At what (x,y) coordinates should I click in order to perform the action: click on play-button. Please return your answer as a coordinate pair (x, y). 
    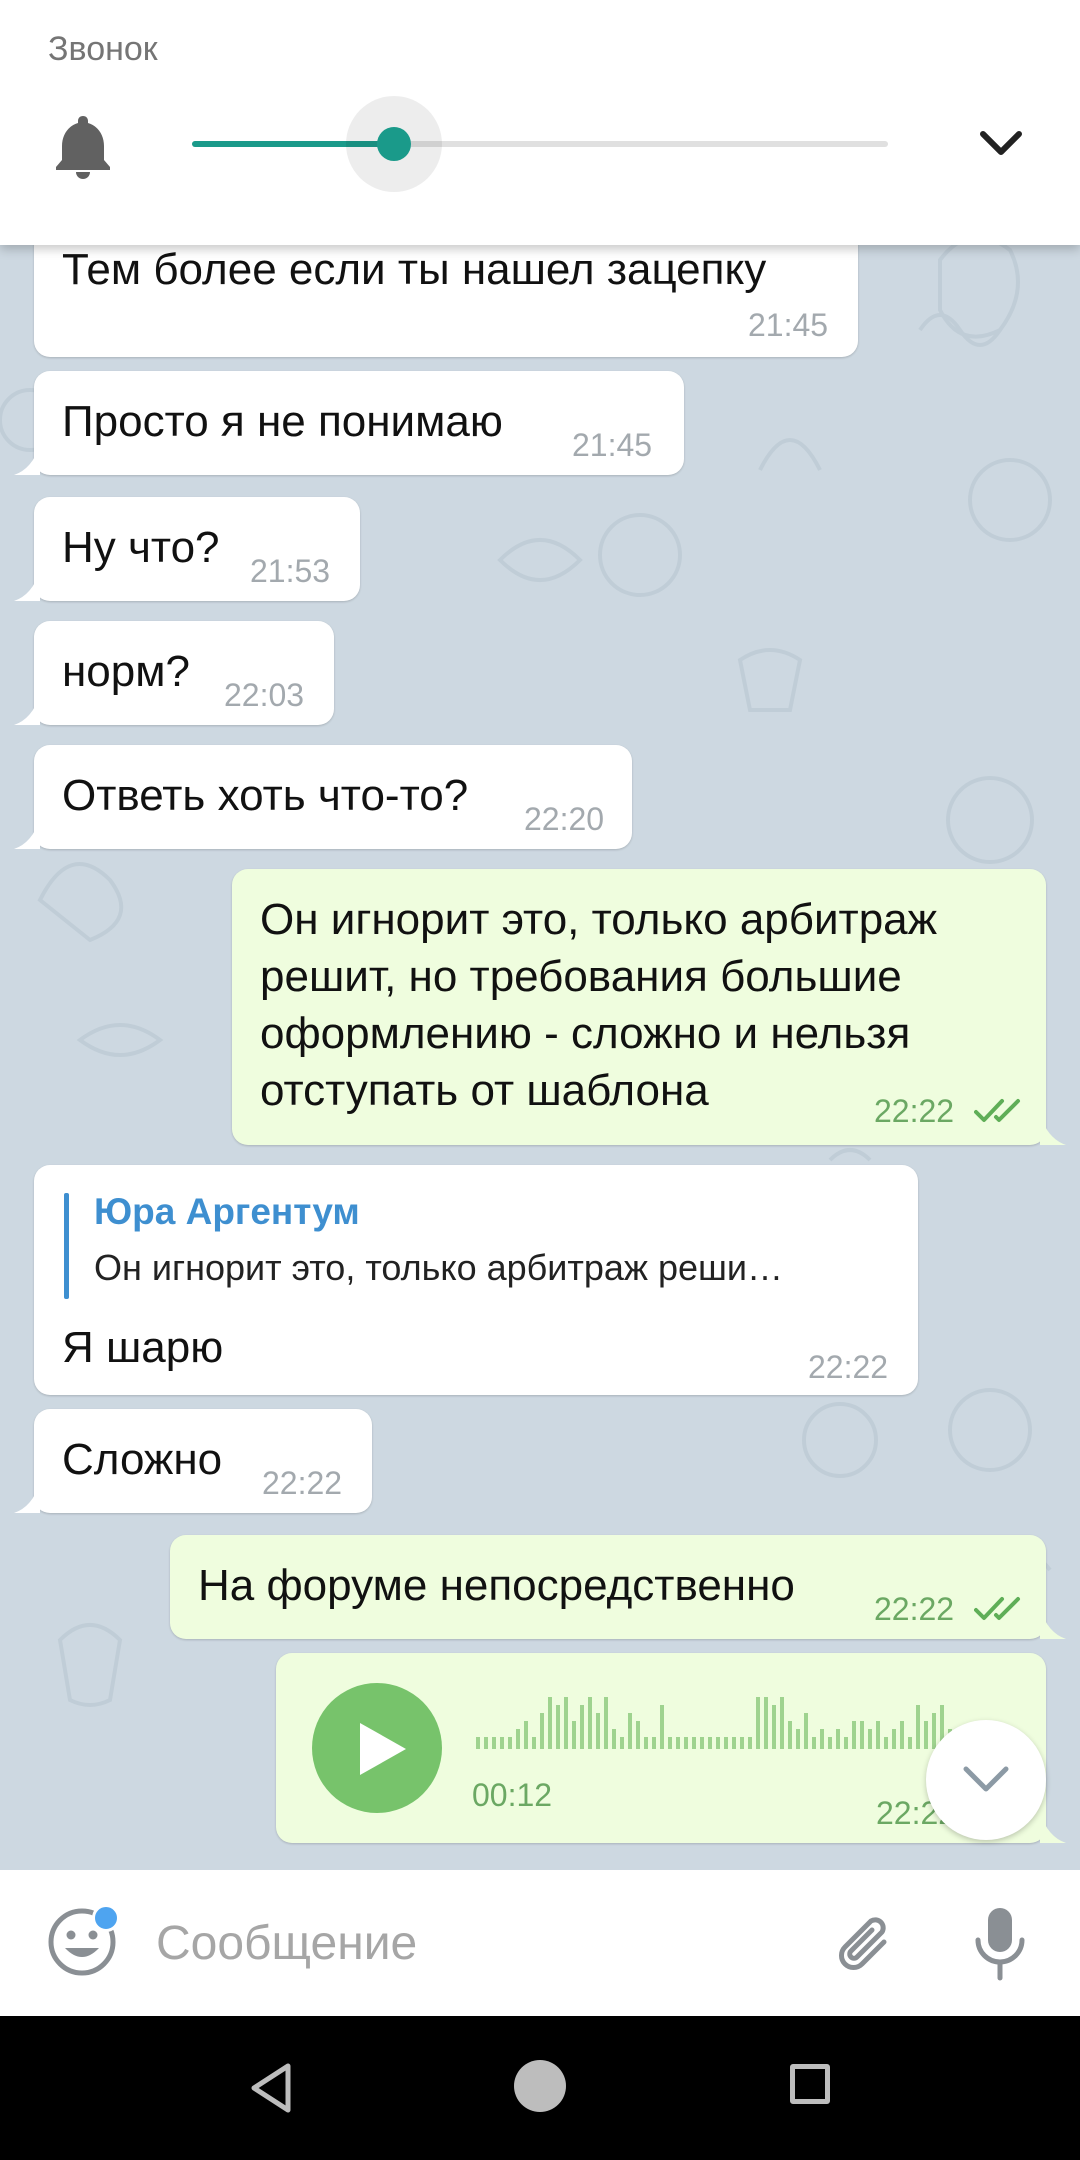
    Looking at the image, I should click on (377, 1748).